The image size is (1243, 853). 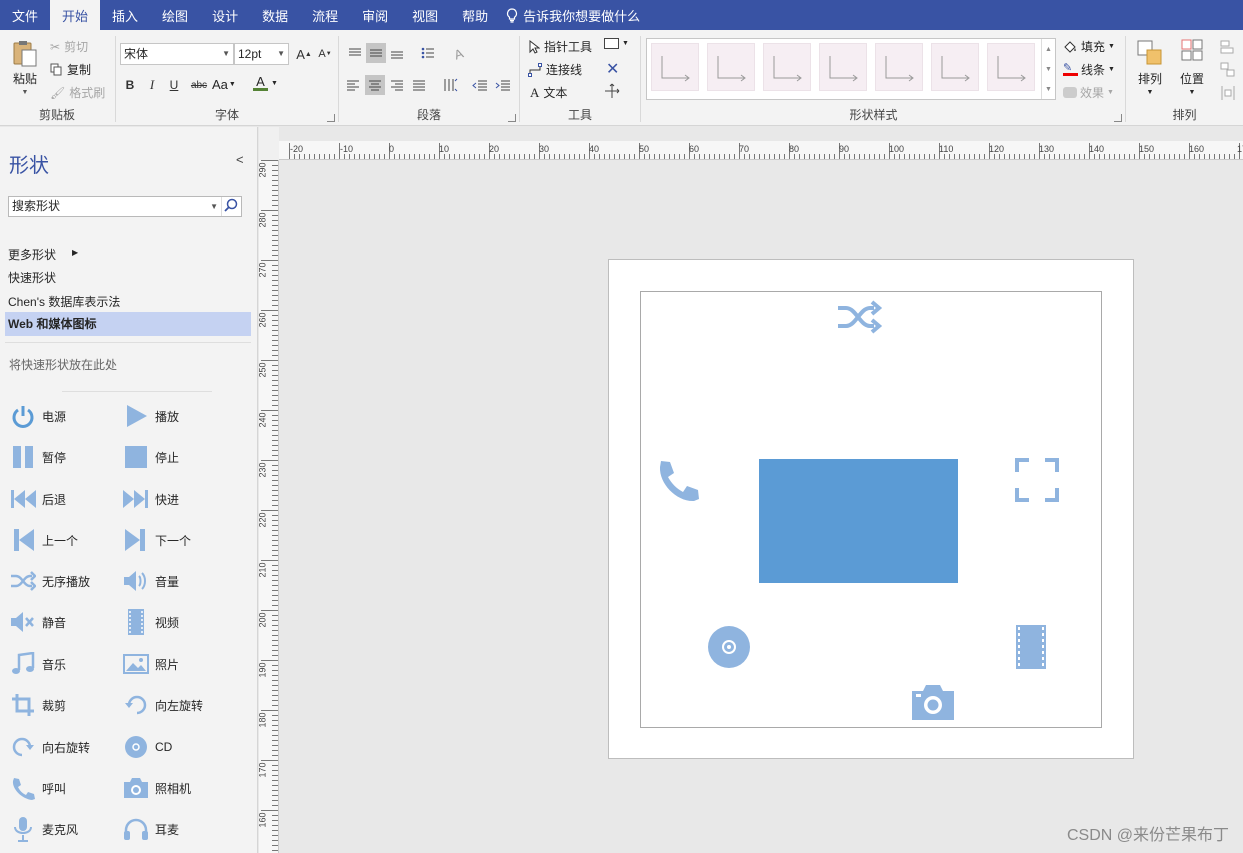 I want to click on pointer-tool-button: 指针工具, so click(x=560, y=46).